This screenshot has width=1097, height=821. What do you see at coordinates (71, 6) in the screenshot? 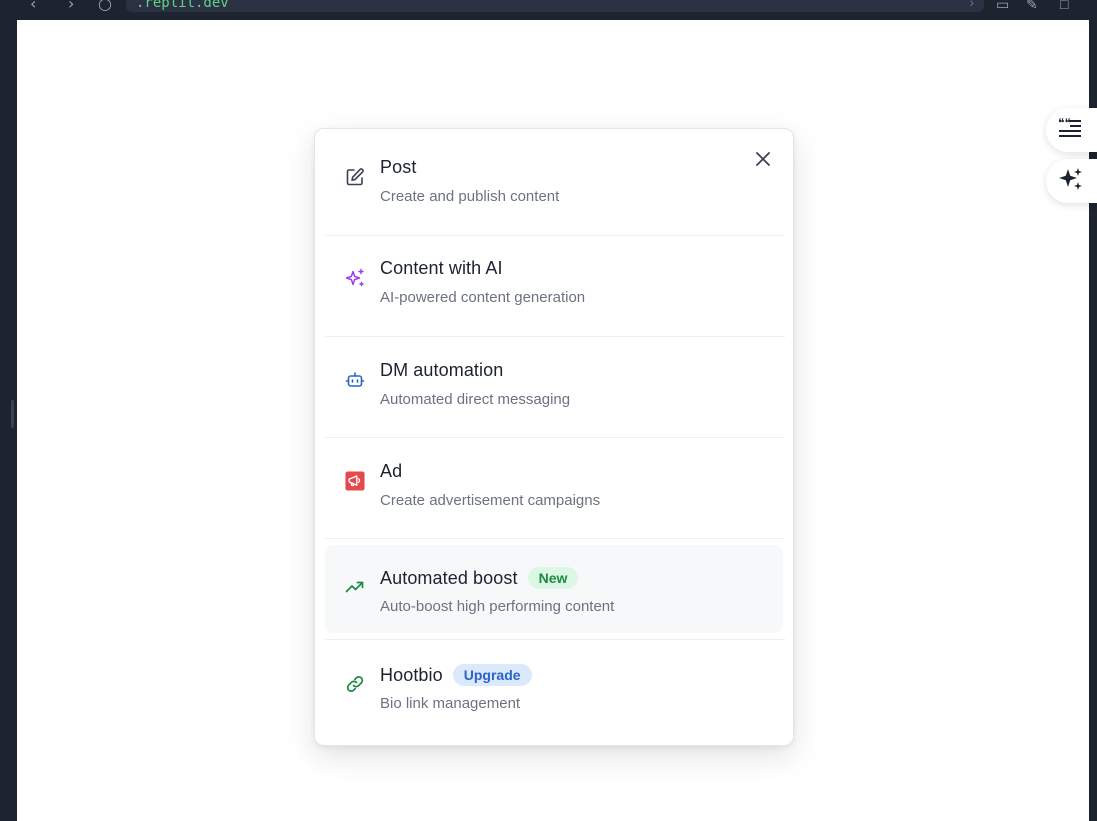
I see `forward-icon: ›` at bounding box center [71, 6].